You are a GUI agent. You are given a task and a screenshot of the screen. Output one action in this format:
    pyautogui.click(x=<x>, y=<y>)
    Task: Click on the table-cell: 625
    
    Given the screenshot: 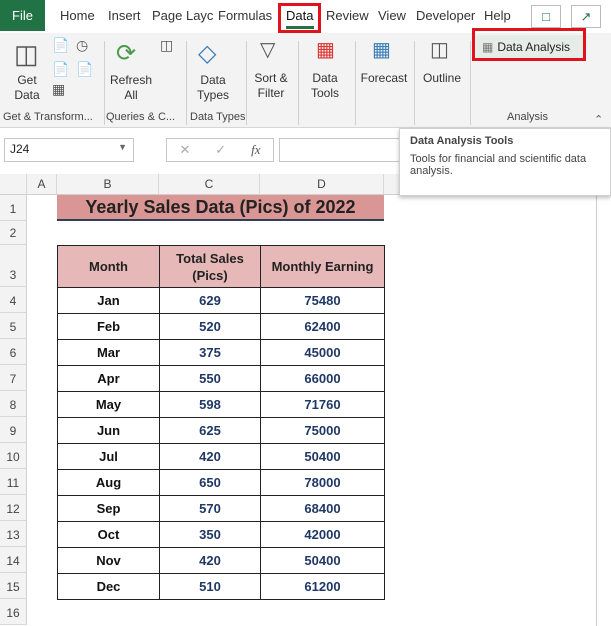 What is the action you would take?
    pyautogui.click(x=210, y=430)
    